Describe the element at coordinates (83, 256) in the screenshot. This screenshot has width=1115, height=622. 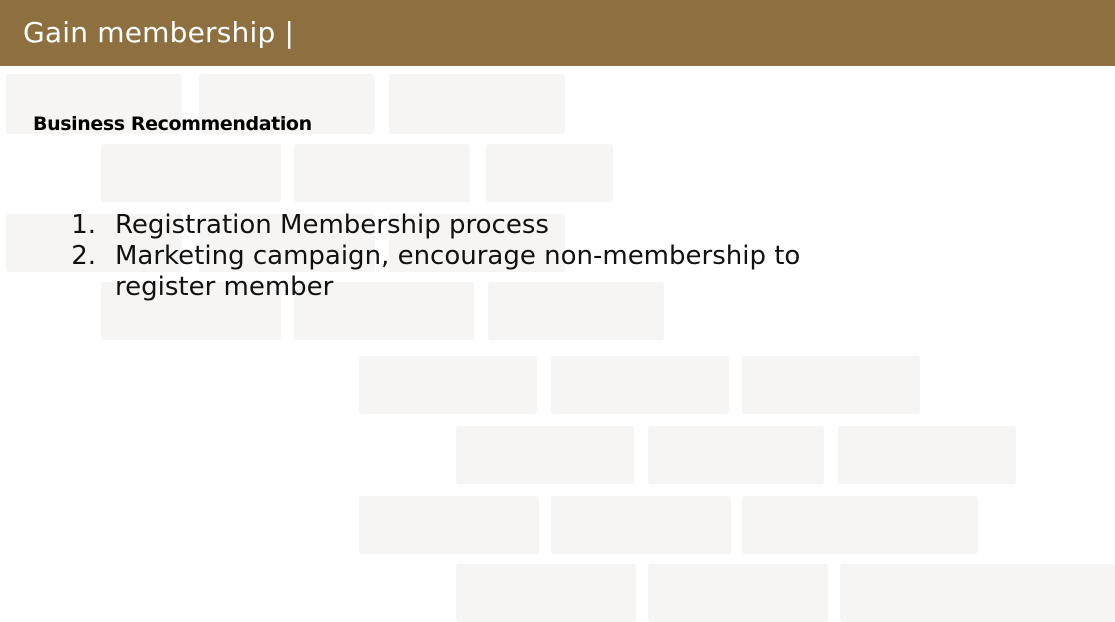
I see `list-item-number: 2.` at that location.